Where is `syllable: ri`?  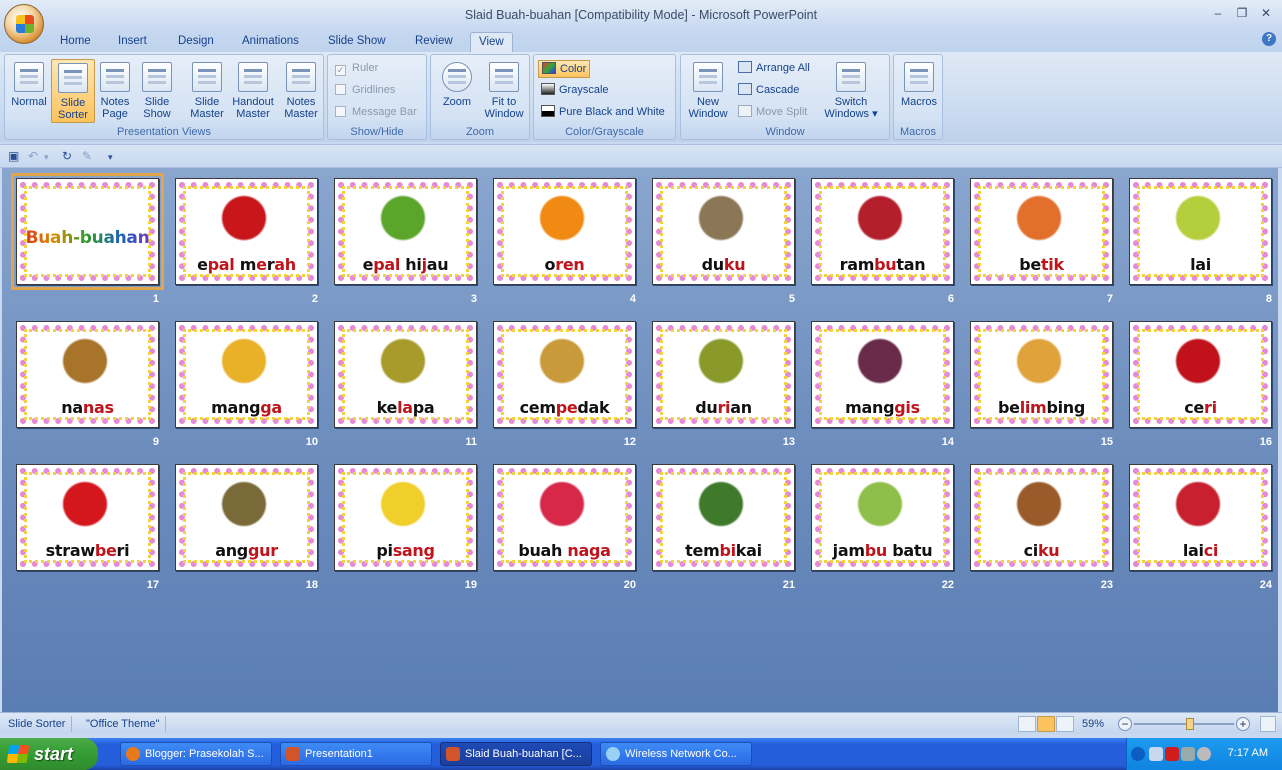
syllable: ri is located at coordinates (123, 550).